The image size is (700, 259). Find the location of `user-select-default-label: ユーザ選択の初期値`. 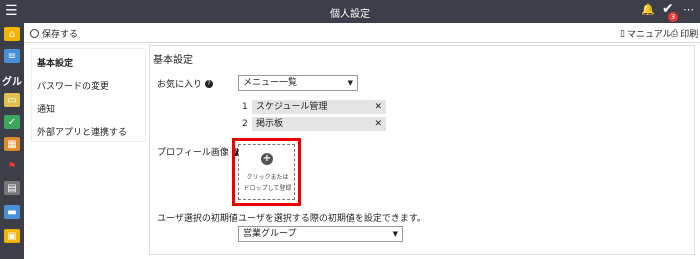

user-select-default-label: ユーザ選択の初期値 is located at coordinates (197, 219).